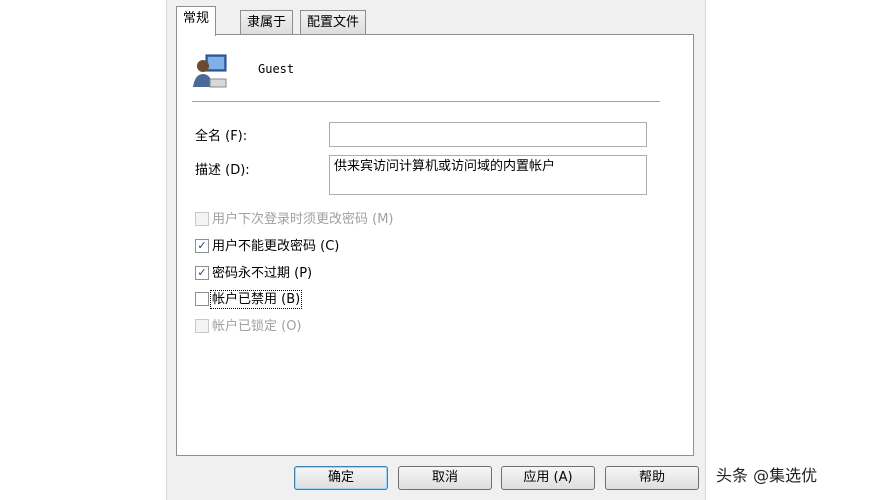 The height and width of the screenshot is (500, 869). What do you see at coordinates (488, 134) in the screenshot?
I see `full-name-field` at bounding box center [488, 134].